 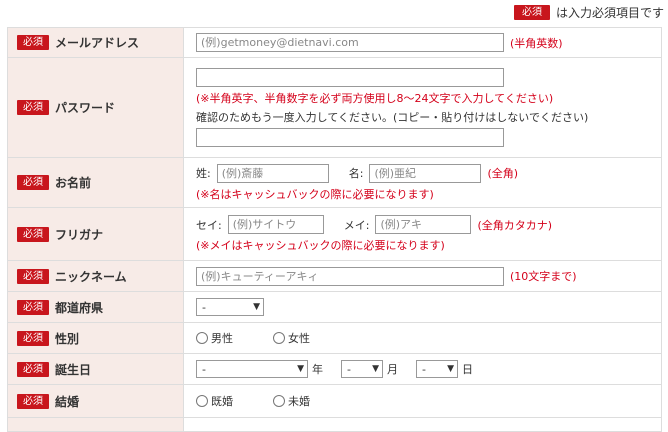 What do you see at coordinates (299, 401) in the screenshot?
I see `unmarried-label: 未婚` at bounding box center [299, 401].